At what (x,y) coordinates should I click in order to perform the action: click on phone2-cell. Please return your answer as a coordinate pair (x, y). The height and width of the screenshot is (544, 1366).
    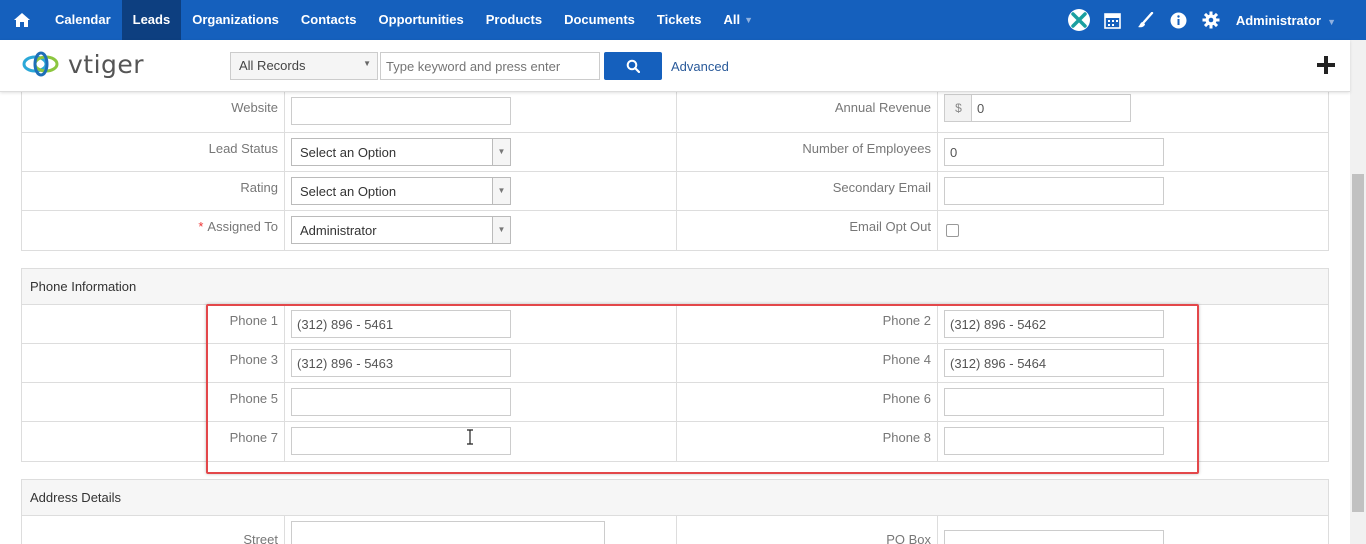
    Looking at the image, I should click on (1133, 324).